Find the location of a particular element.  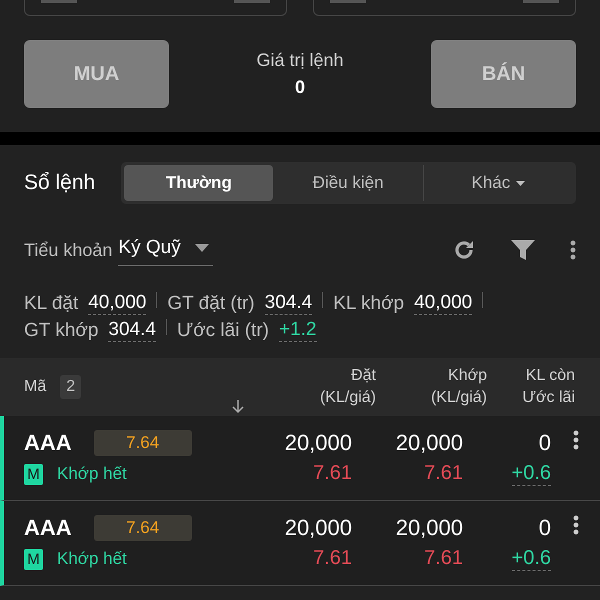

subaccount-label: Tiểu khoản is located at coordinates (68, 250).